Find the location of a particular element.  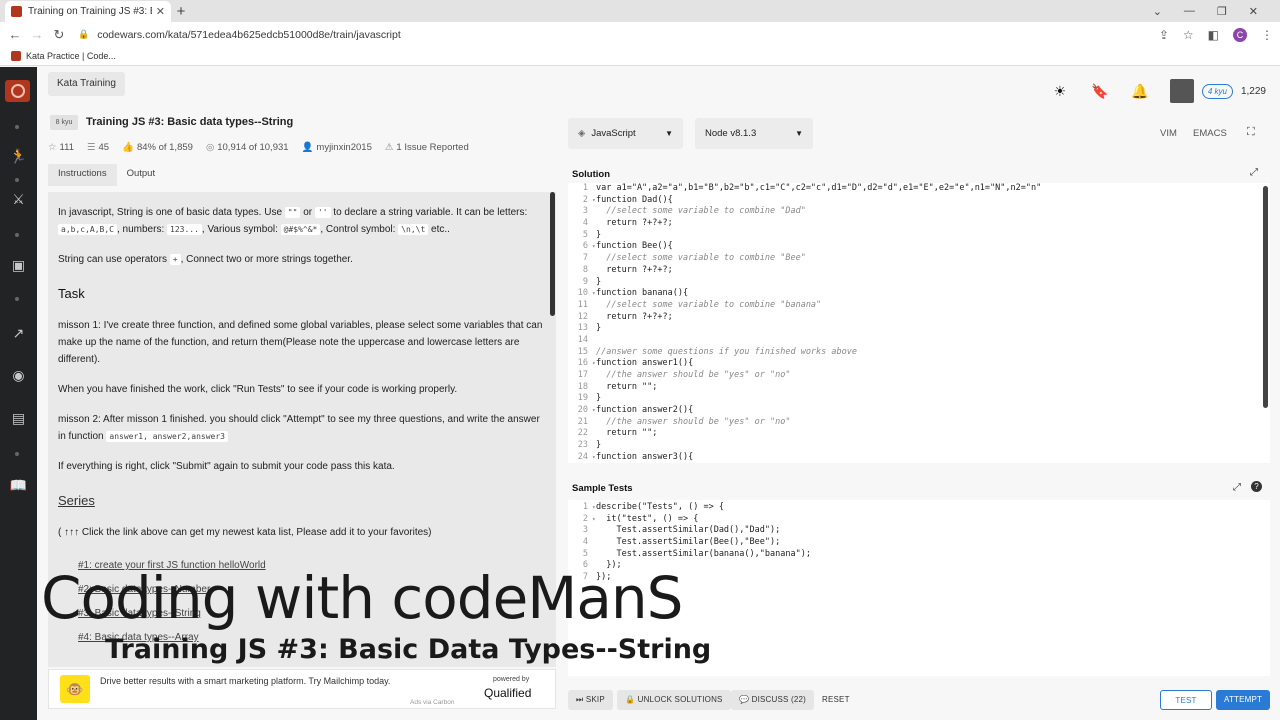

discuss-button: 💬 DISCUSS (22) is located at coordinates (773, 700).